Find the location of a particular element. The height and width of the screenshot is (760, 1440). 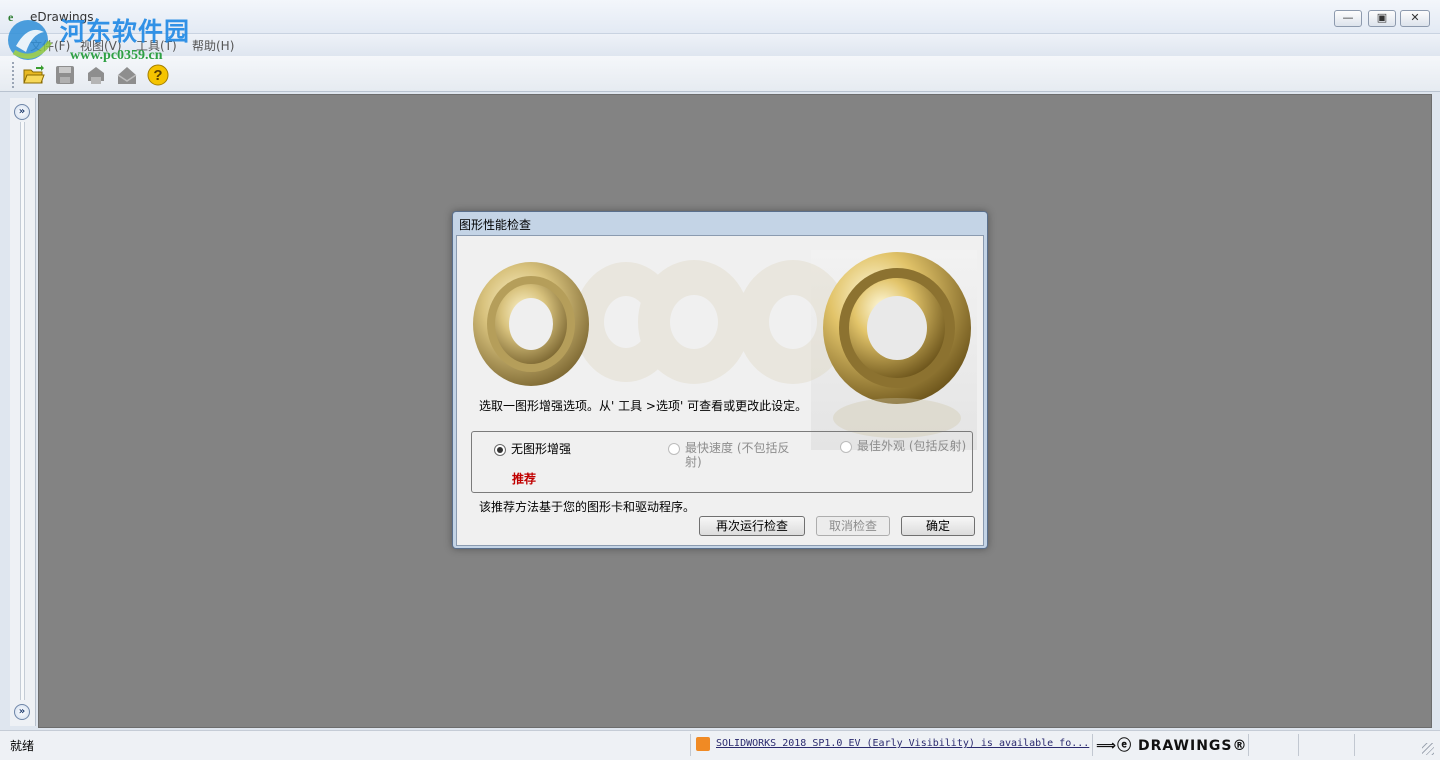

option-best-appearance: 最佳外观 (包括反射) is located at coordinates (908, 446).